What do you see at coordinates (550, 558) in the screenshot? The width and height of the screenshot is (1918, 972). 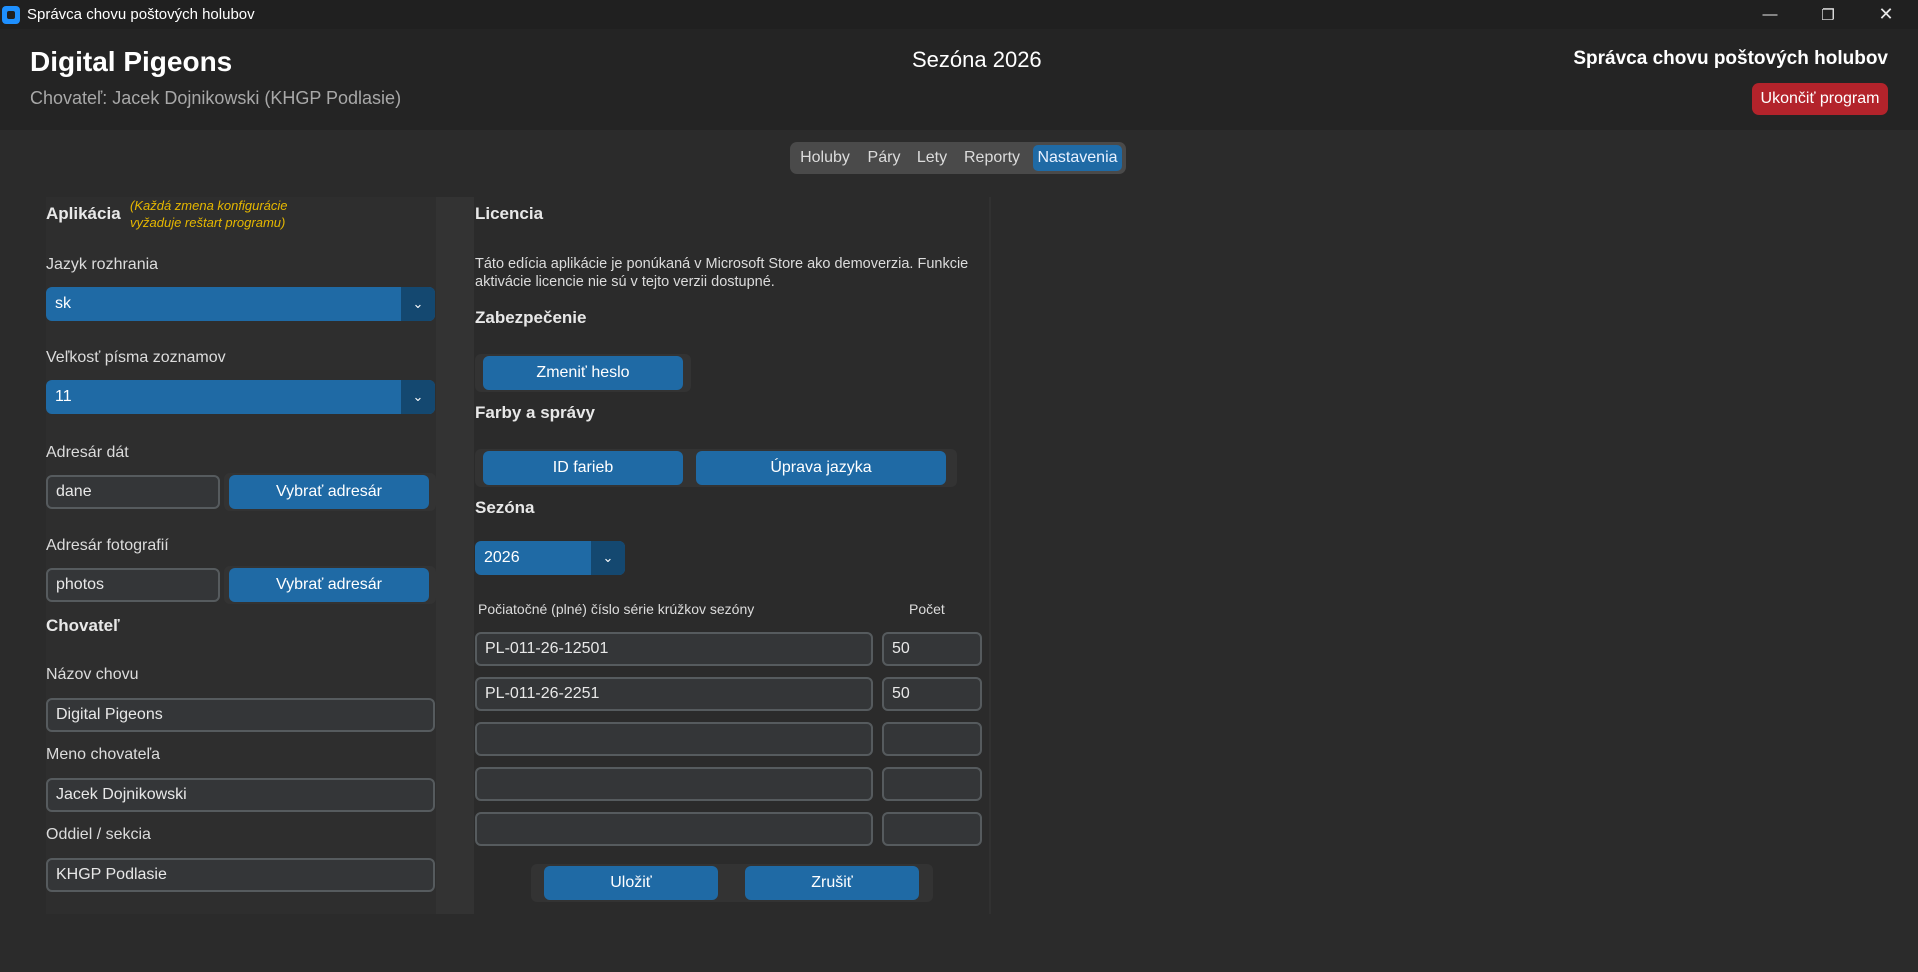 I see `season-select: 2026 ⌄` at bounding box center [550, 558].